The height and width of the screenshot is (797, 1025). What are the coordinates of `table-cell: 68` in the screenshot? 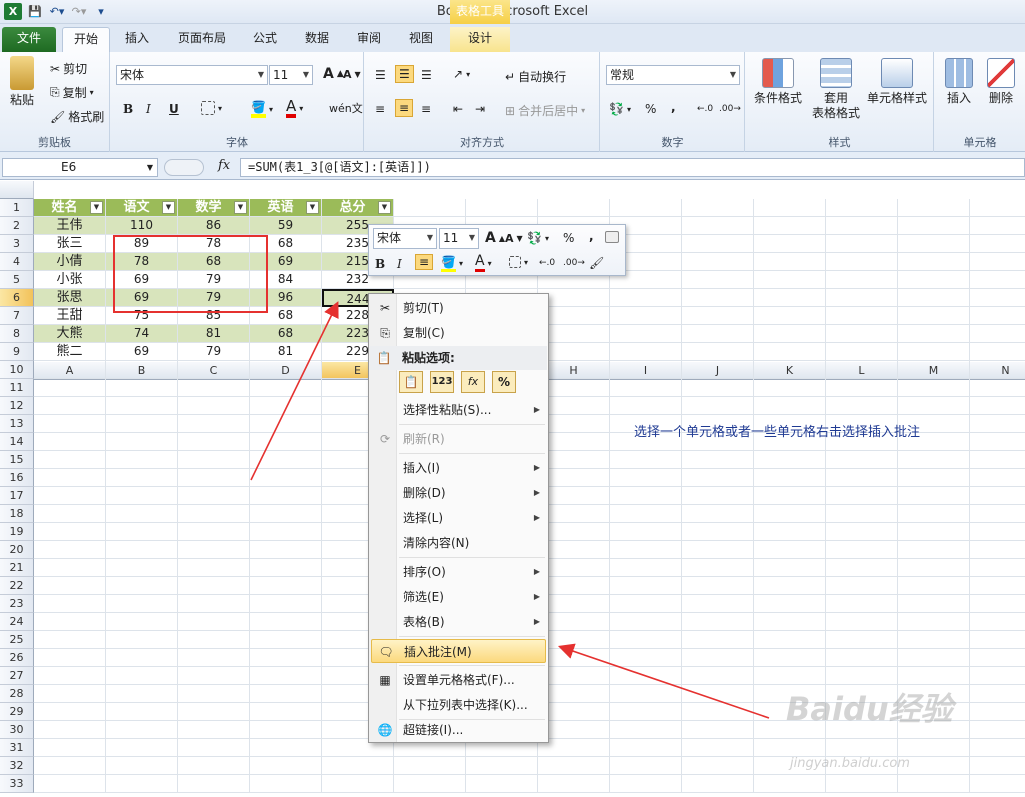 It's located at (286, 334).